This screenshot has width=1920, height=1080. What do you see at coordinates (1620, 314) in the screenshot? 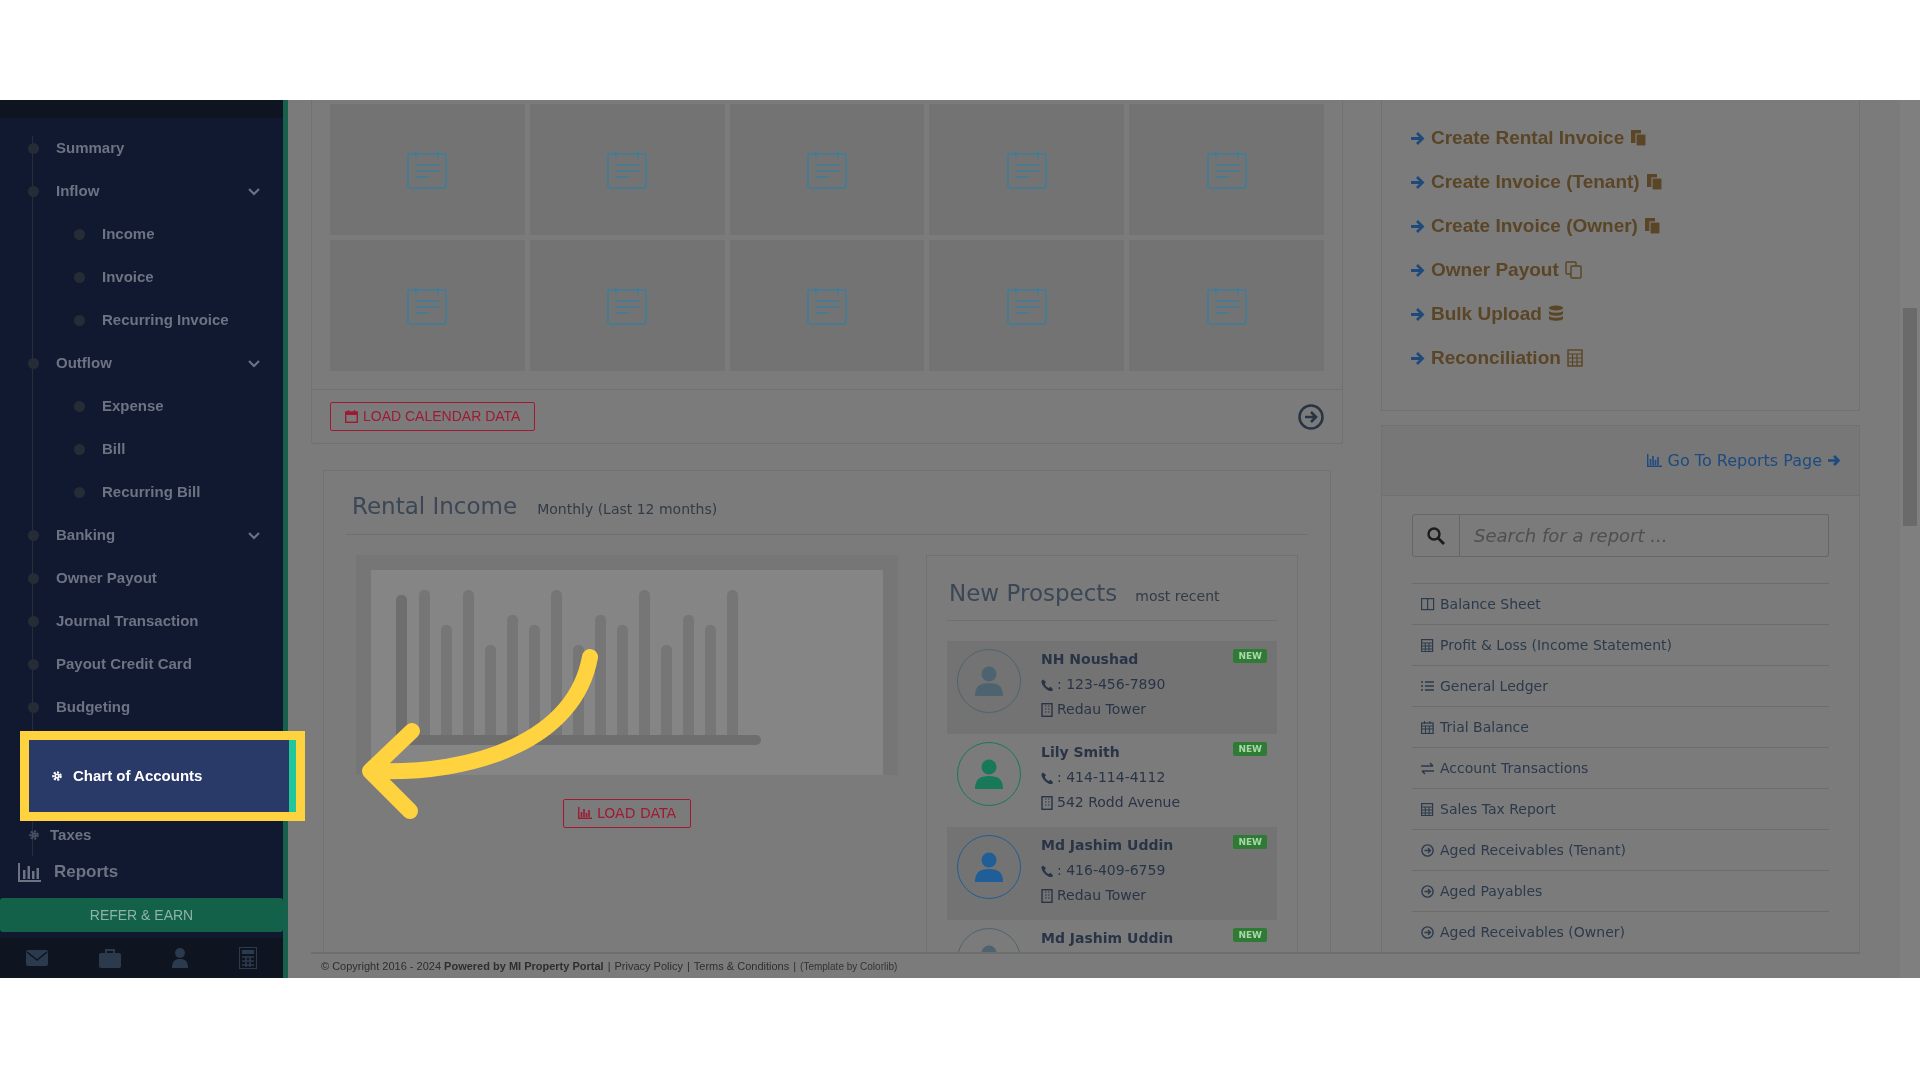
I see `quick-link: Bulk Upload` at bounding box center [1620, 314].